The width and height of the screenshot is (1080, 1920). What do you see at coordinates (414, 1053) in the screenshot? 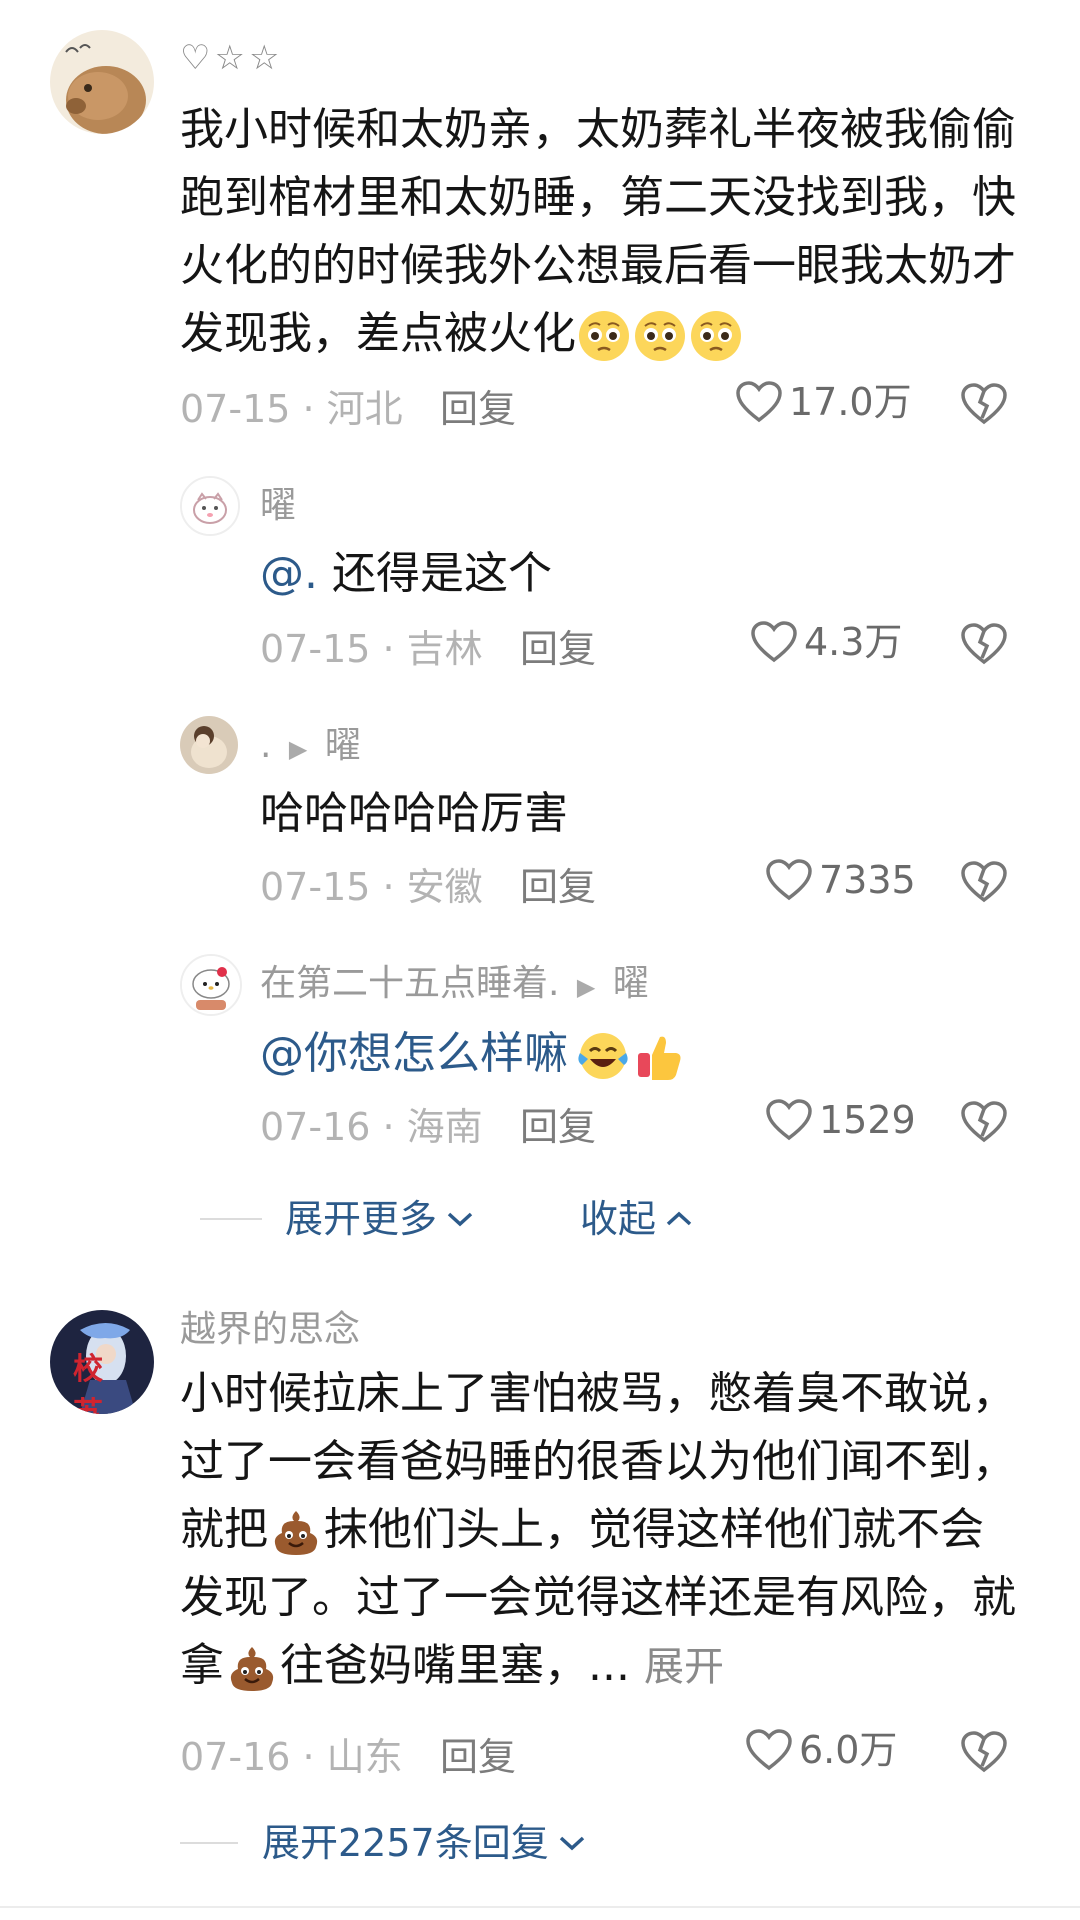
I see `mention-link: @你想怎么样嘛` at bounding box center [414, 1053].